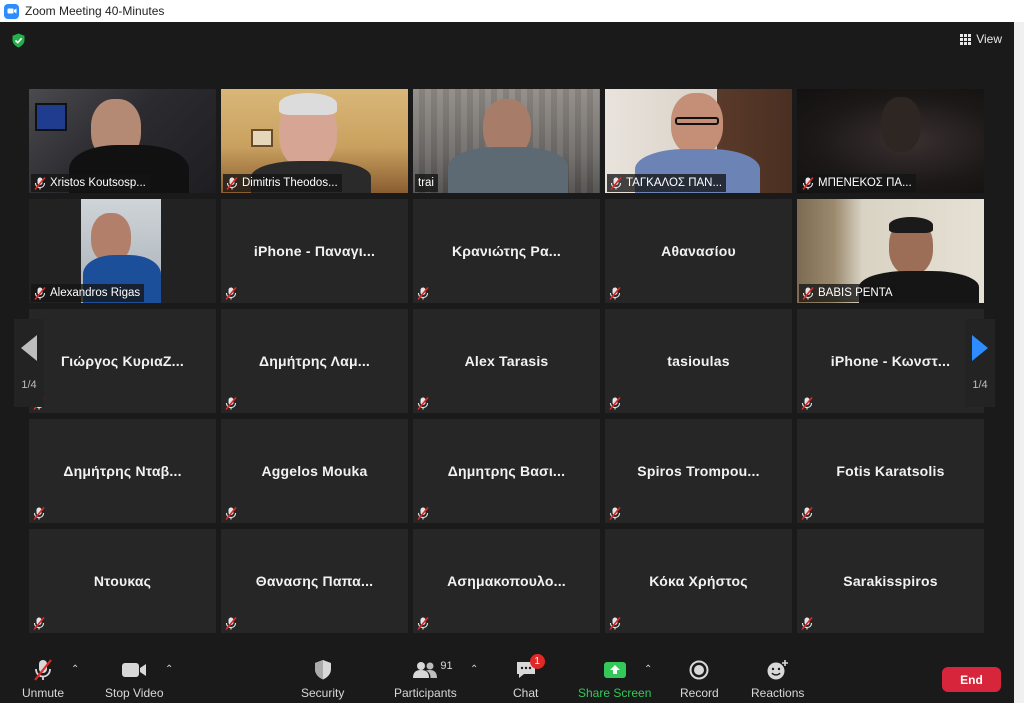 This screenshot has height=703, width=1024. I want to click on participant-name: Alex Tarasis, so click(506, 361).